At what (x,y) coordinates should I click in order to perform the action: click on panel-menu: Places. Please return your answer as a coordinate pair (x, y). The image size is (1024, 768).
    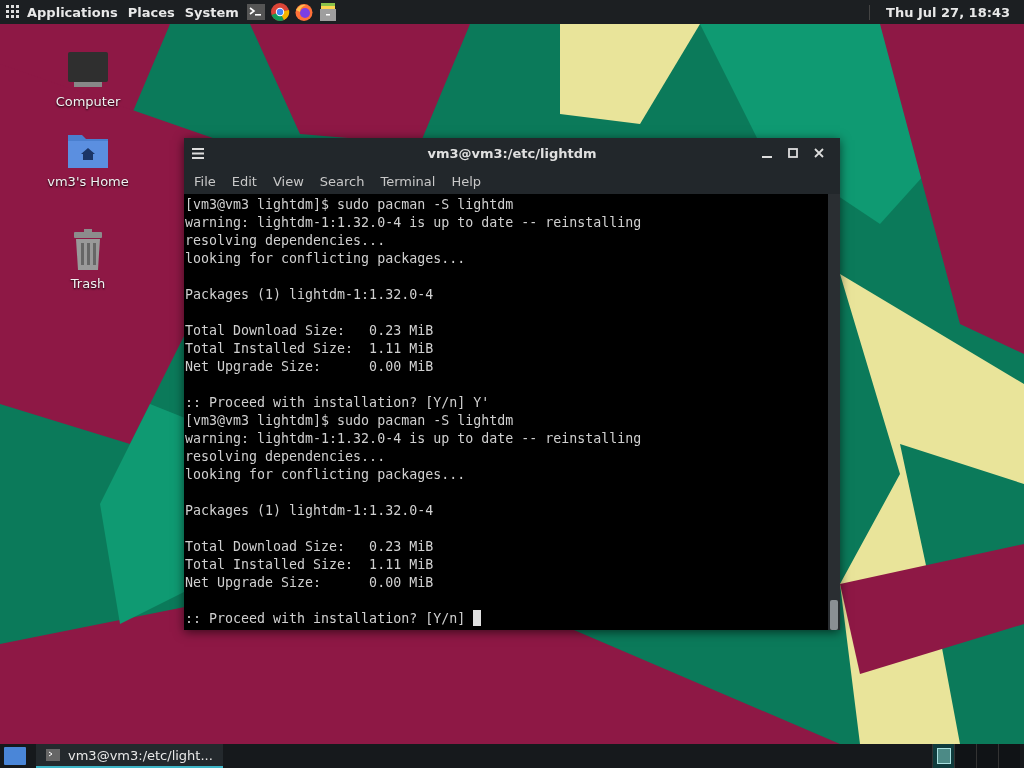
    Looking at the image, I should click on (151, 12).